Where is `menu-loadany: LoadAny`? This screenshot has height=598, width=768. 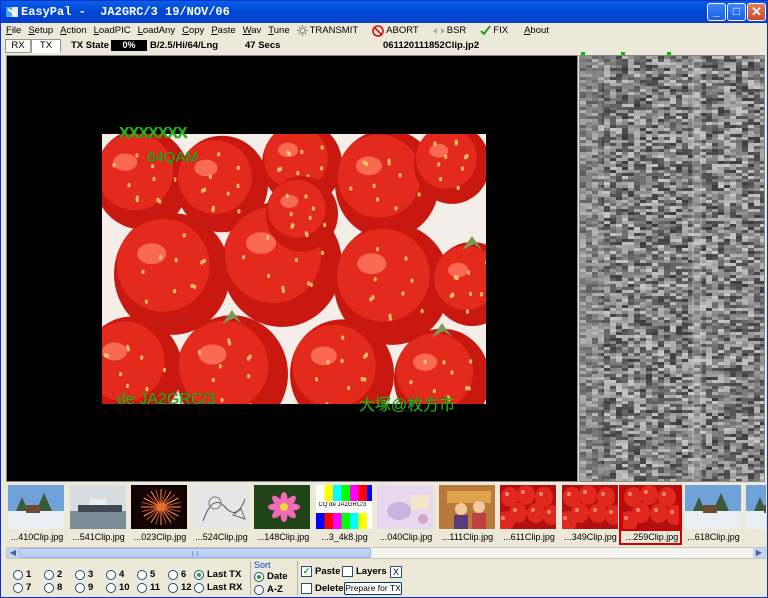
menu-loadany: LoadAny is located at coordinates (157, 30).